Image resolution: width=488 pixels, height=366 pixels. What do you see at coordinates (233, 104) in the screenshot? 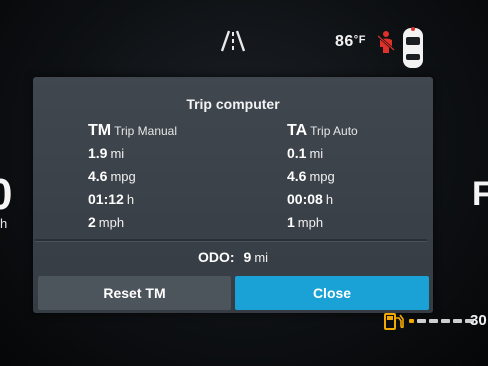
I see `dialog-title: Trip computer` at bounding box center [233, 104].